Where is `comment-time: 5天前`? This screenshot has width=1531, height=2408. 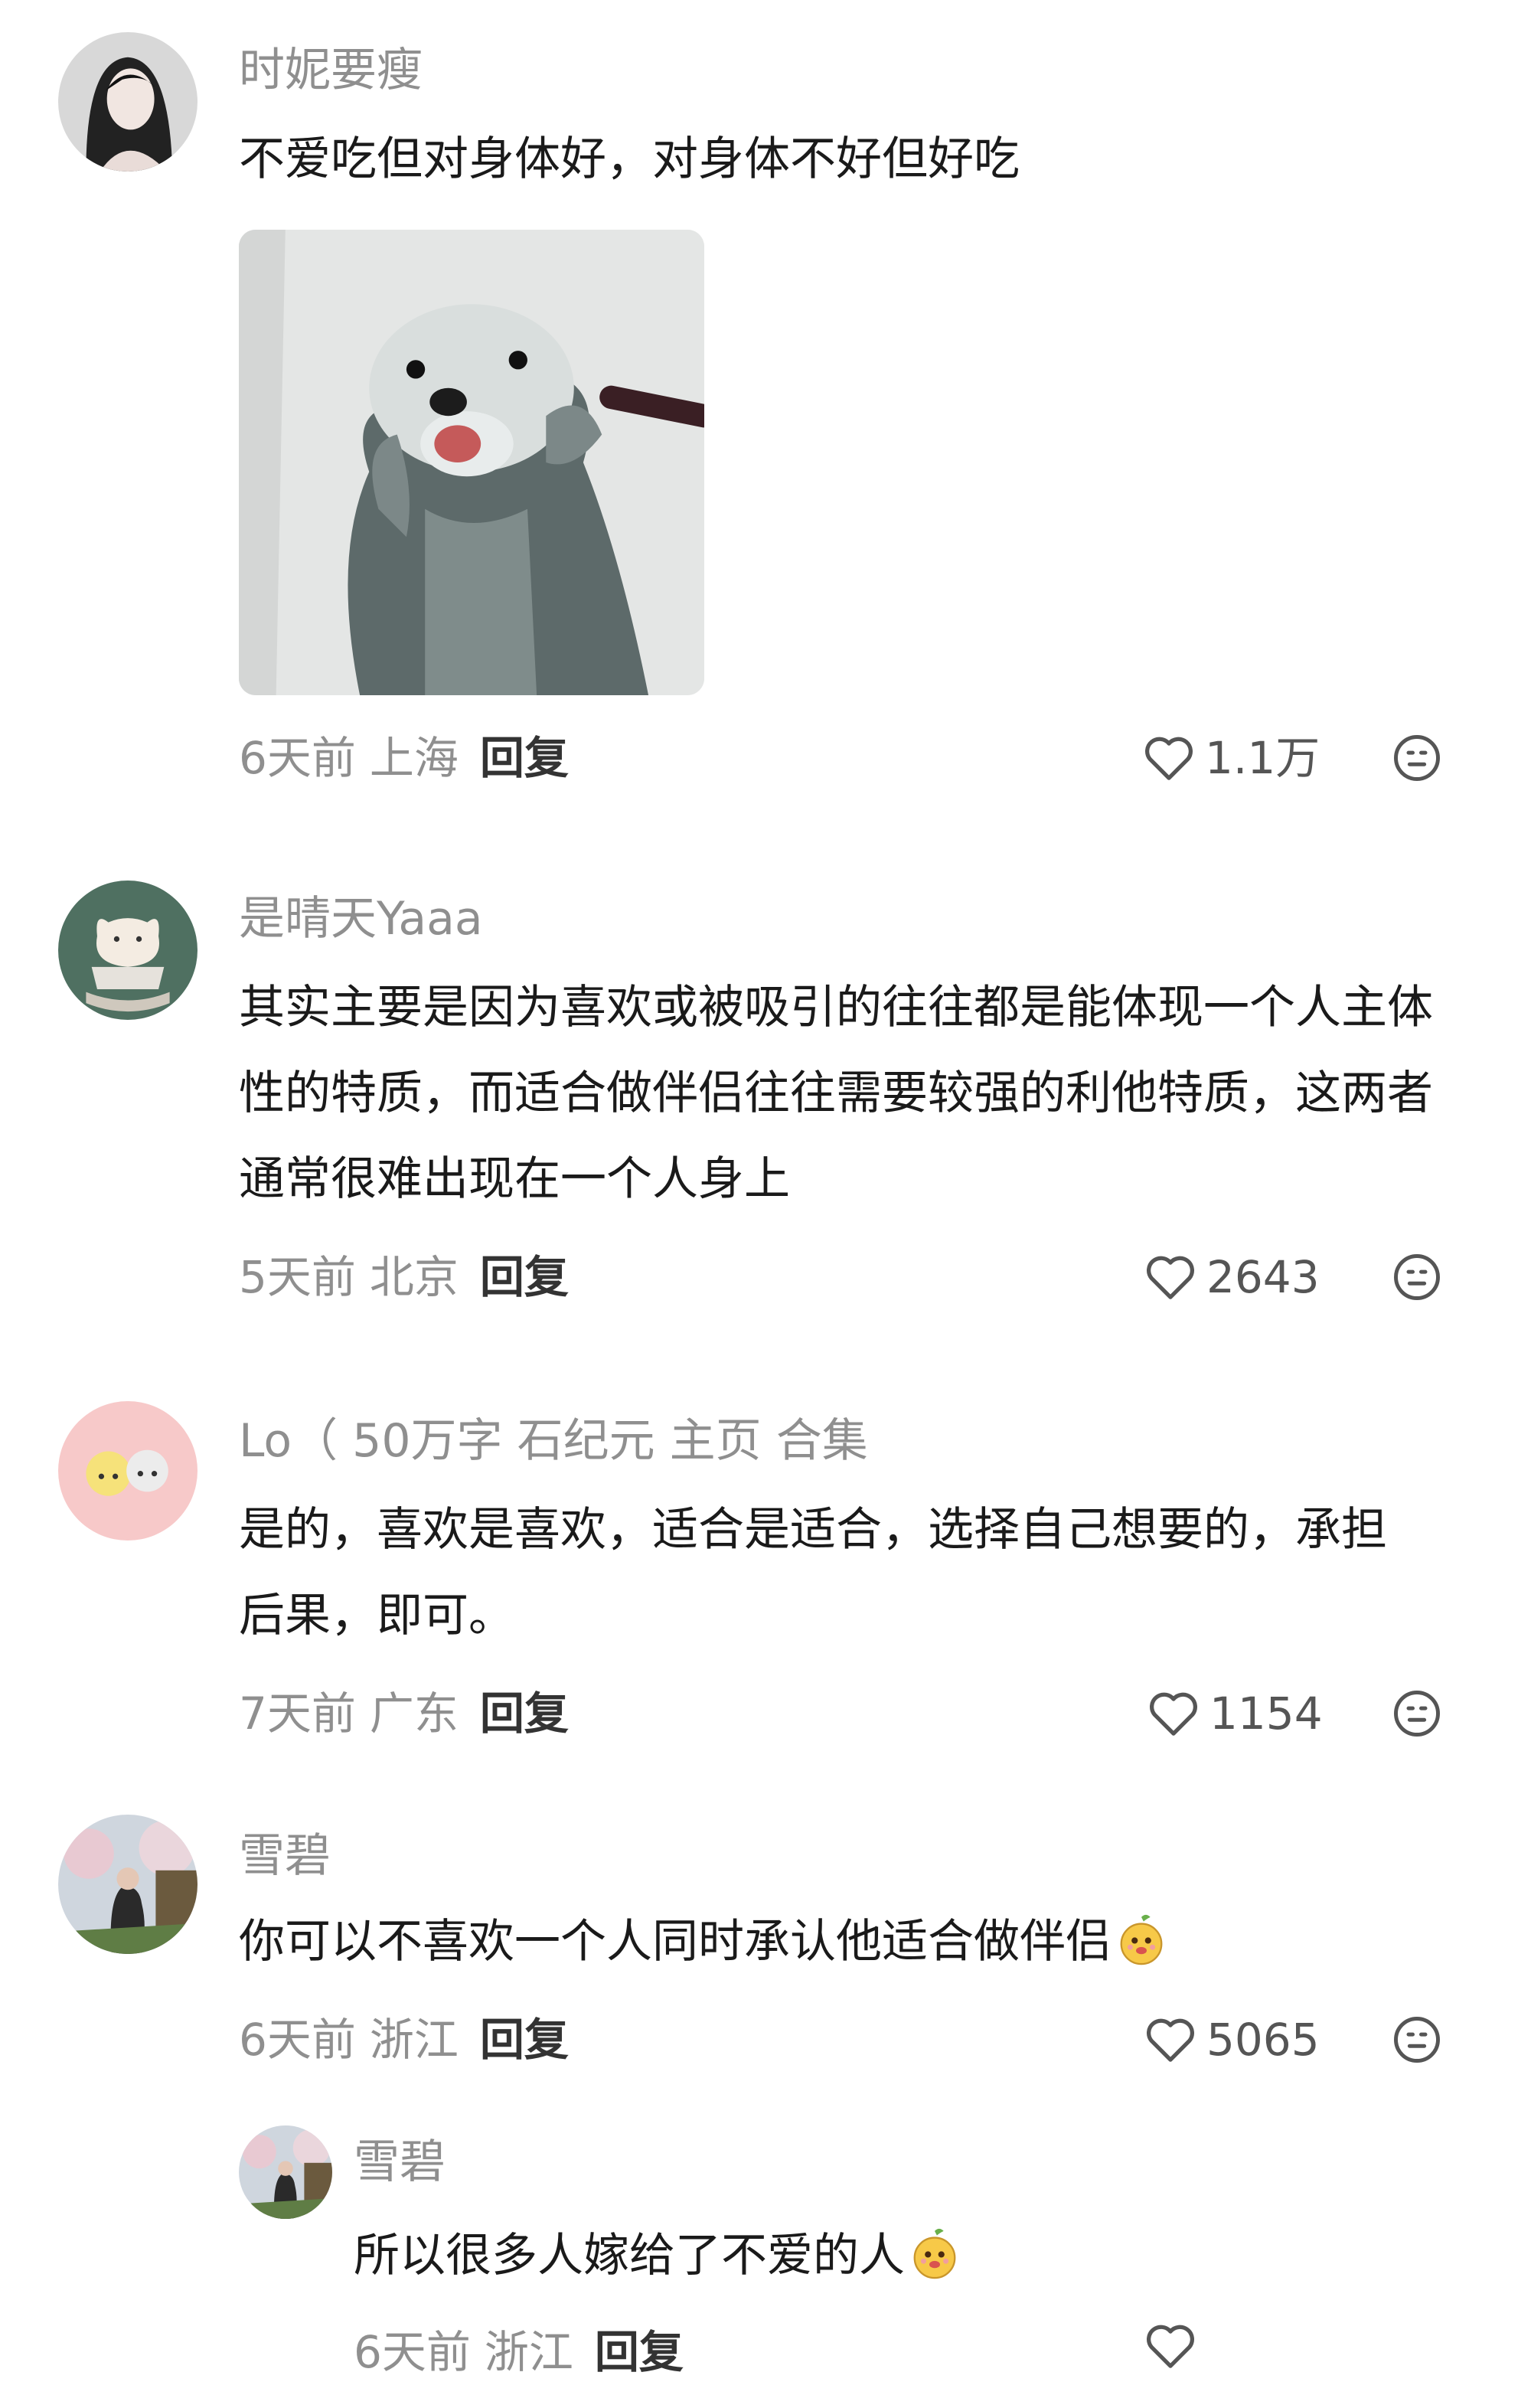 comment-time: 5天前 is located at coordinates (297, 1277).